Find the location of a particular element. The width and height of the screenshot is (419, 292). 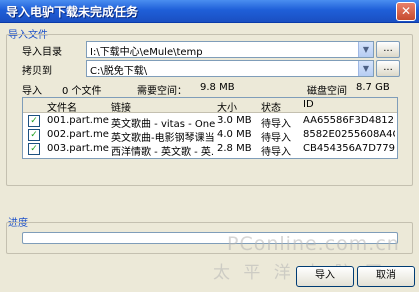

column-header-status: 状态 is located at coordinates (271, 106).